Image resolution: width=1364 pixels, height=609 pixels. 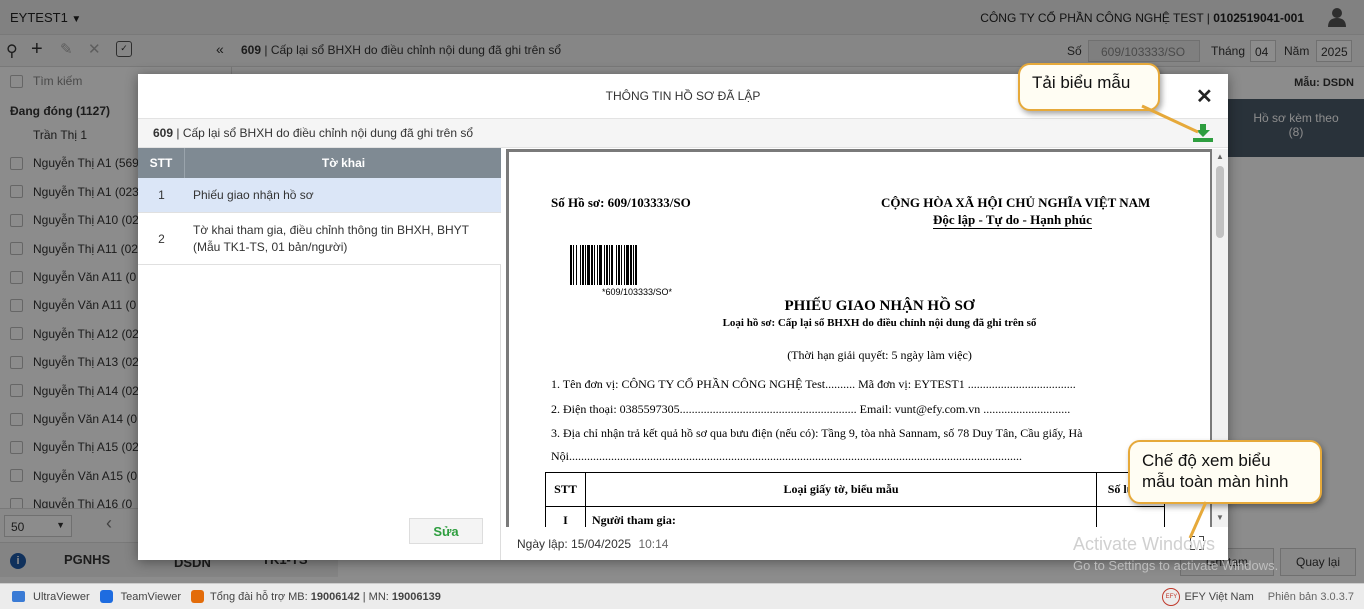 What do you see at coordinates (1130, 516) in the screenshot?
I see `td-empty` at bounding box center [1130, 516].